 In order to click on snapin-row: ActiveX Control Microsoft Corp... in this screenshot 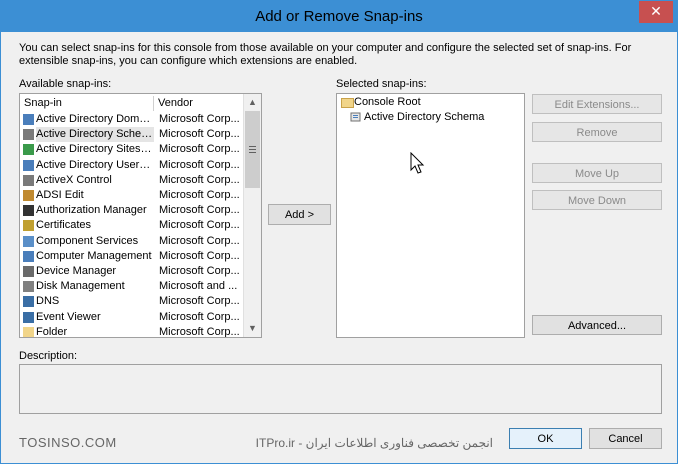, I will do `click(132, 180)`.